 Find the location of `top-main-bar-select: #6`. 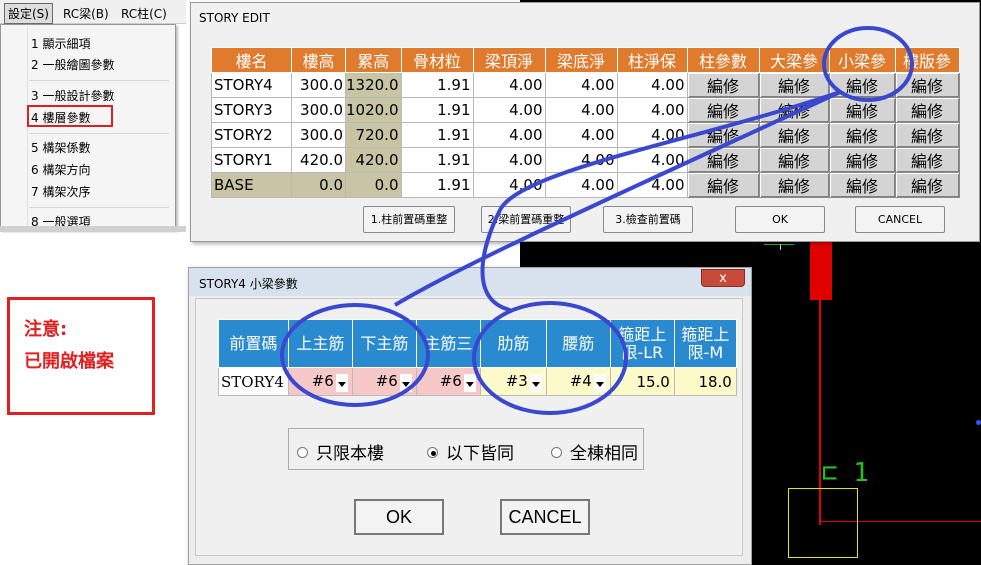

top-main-bar-select: #6 is located at coordinates (320, 381).